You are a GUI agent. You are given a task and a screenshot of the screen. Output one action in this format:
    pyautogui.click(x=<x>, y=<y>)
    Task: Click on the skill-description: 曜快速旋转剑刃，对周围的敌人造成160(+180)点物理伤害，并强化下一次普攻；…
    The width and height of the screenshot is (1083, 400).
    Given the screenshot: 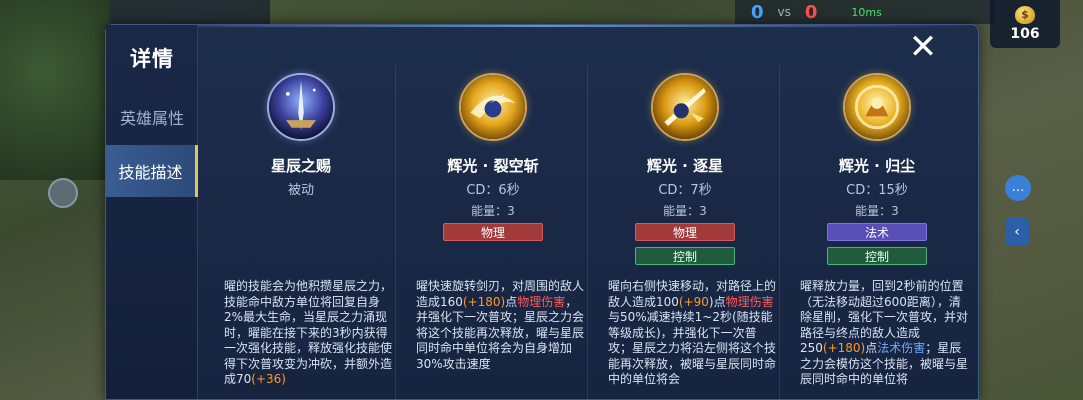 What is the action you would take?
    pyautogui.click(x=500, y=325)
    